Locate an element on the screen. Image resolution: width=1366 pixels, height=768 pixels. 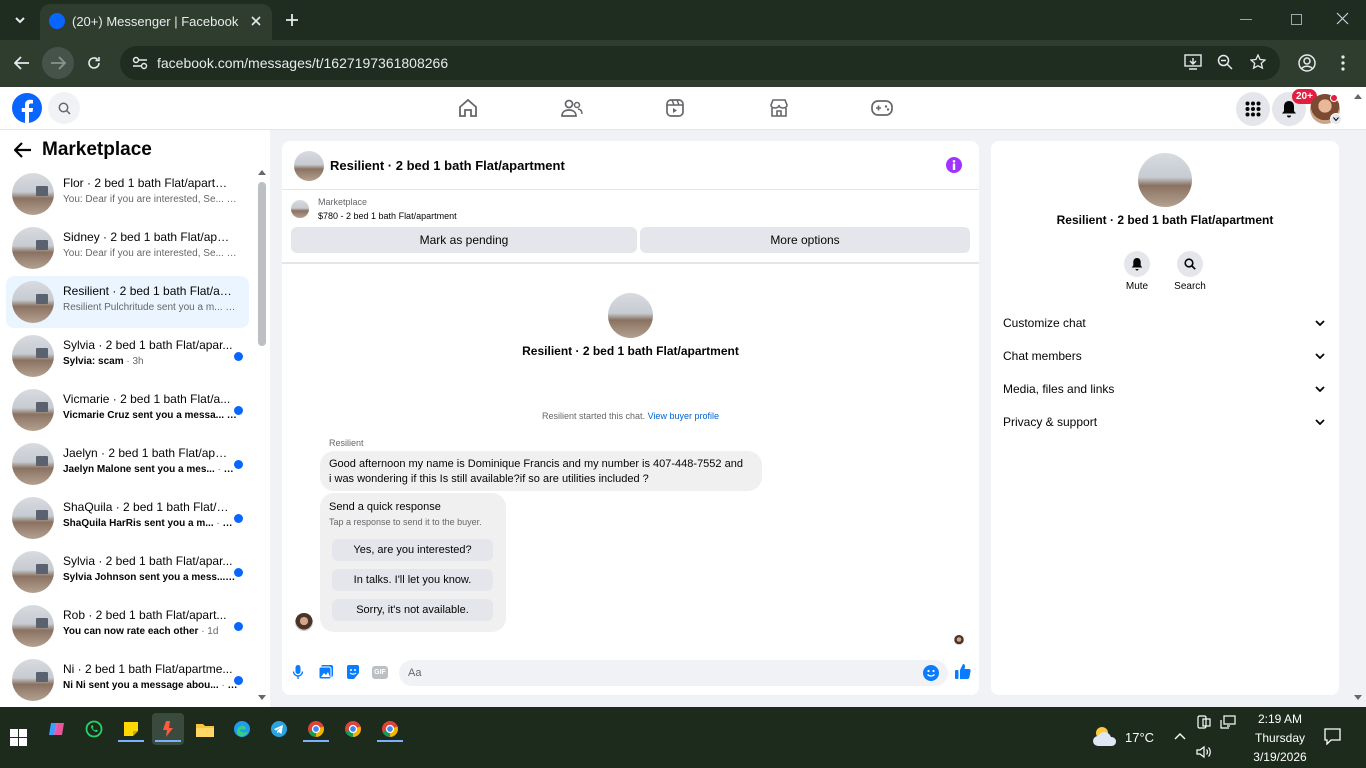
video-icon is located at coordinates (675, 108).